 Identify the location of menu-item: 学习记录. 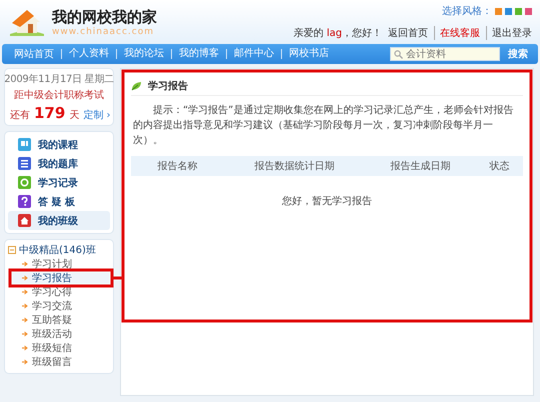
(59, 182).